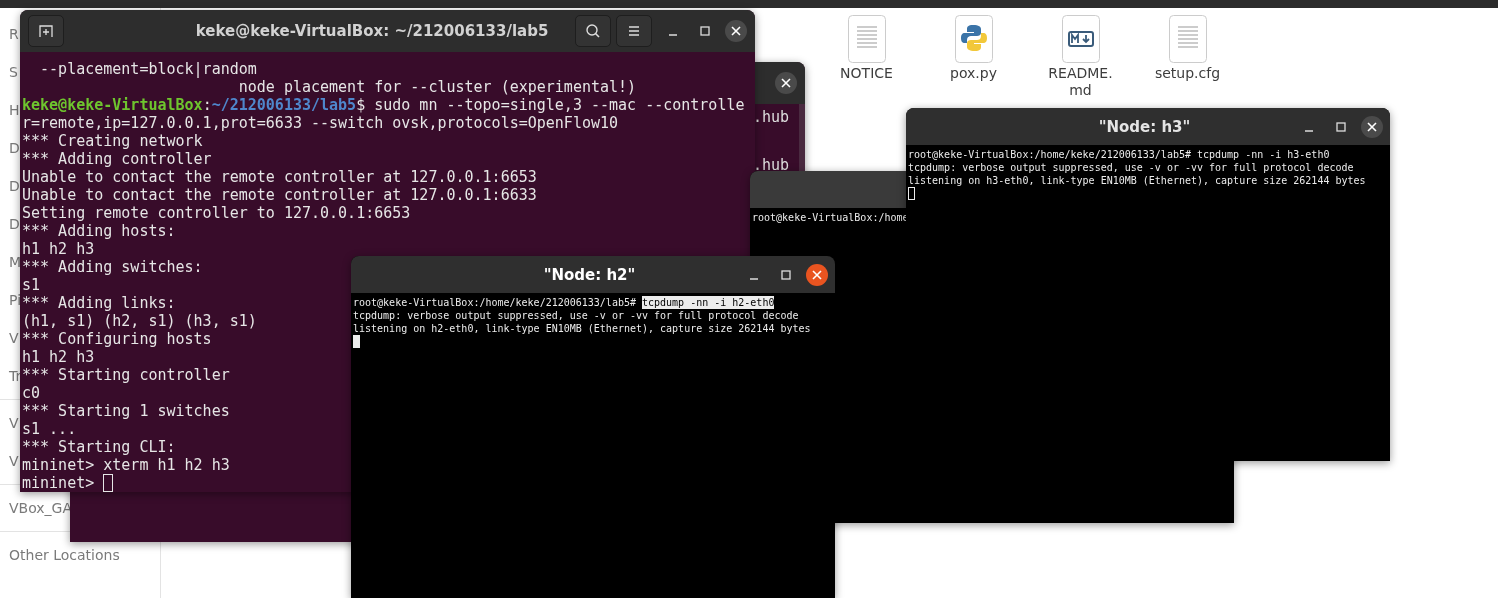 The height and width of the screenshot is (598, 1498). I want to click on terminal-line: *** Adding switches:, so click(112, 267).